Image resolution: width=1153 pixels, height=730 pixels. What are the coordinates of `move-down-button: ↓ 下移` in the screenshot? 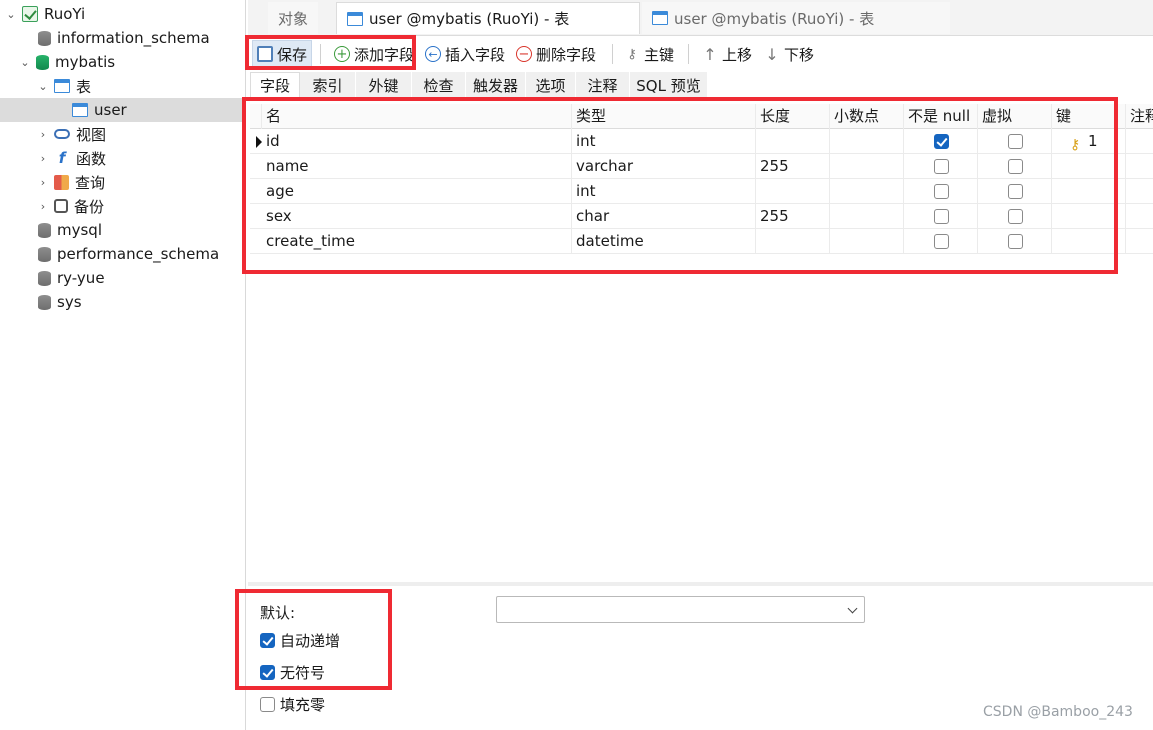 It's located at (789, 54).